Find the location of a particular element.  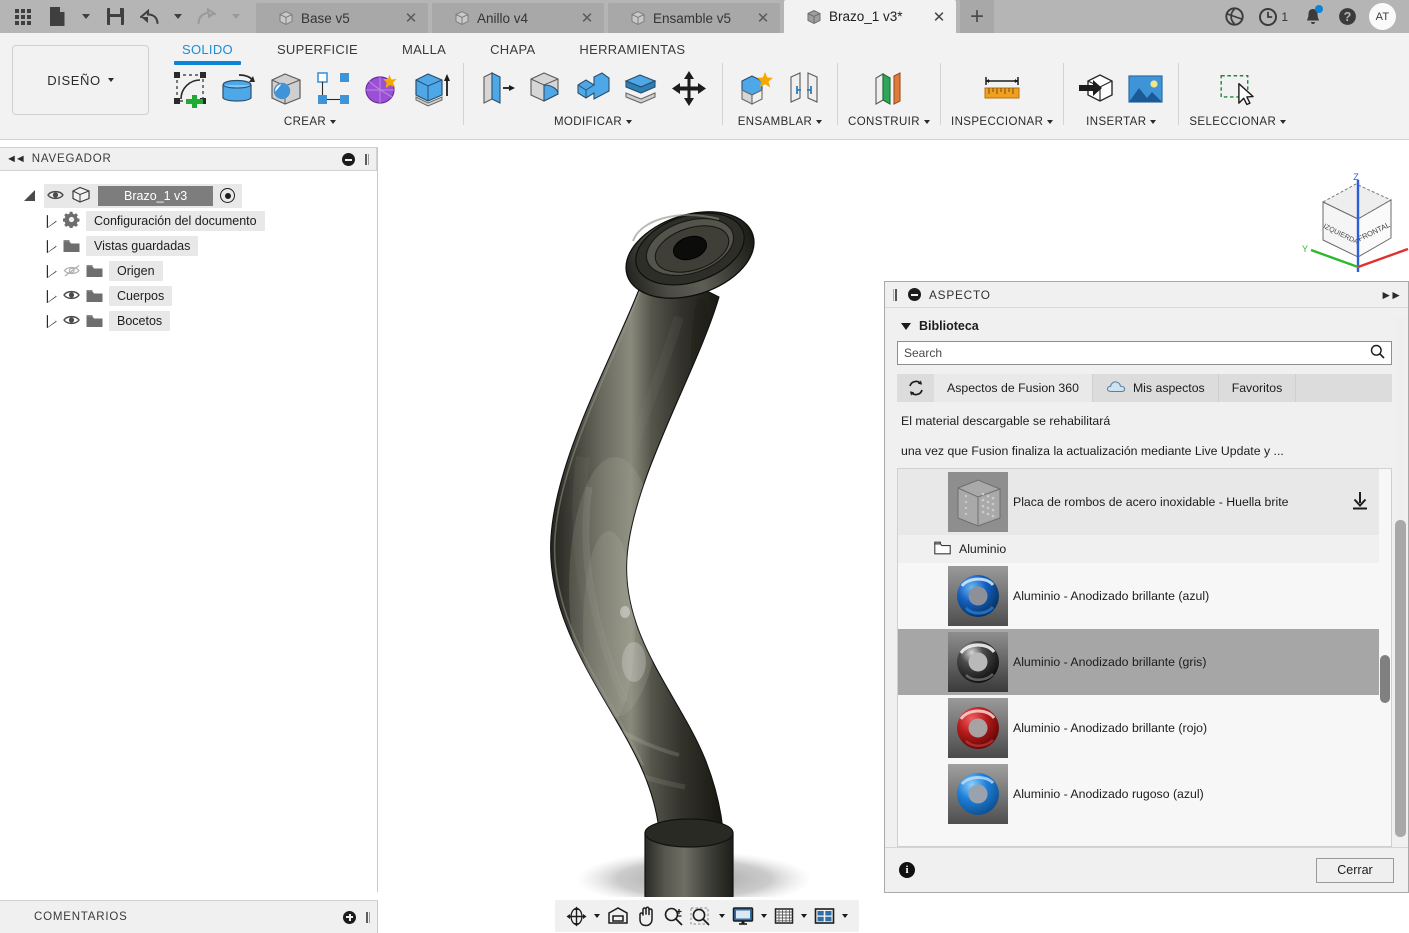

collapse-dialog-icon is located at coordinates (914, 294).